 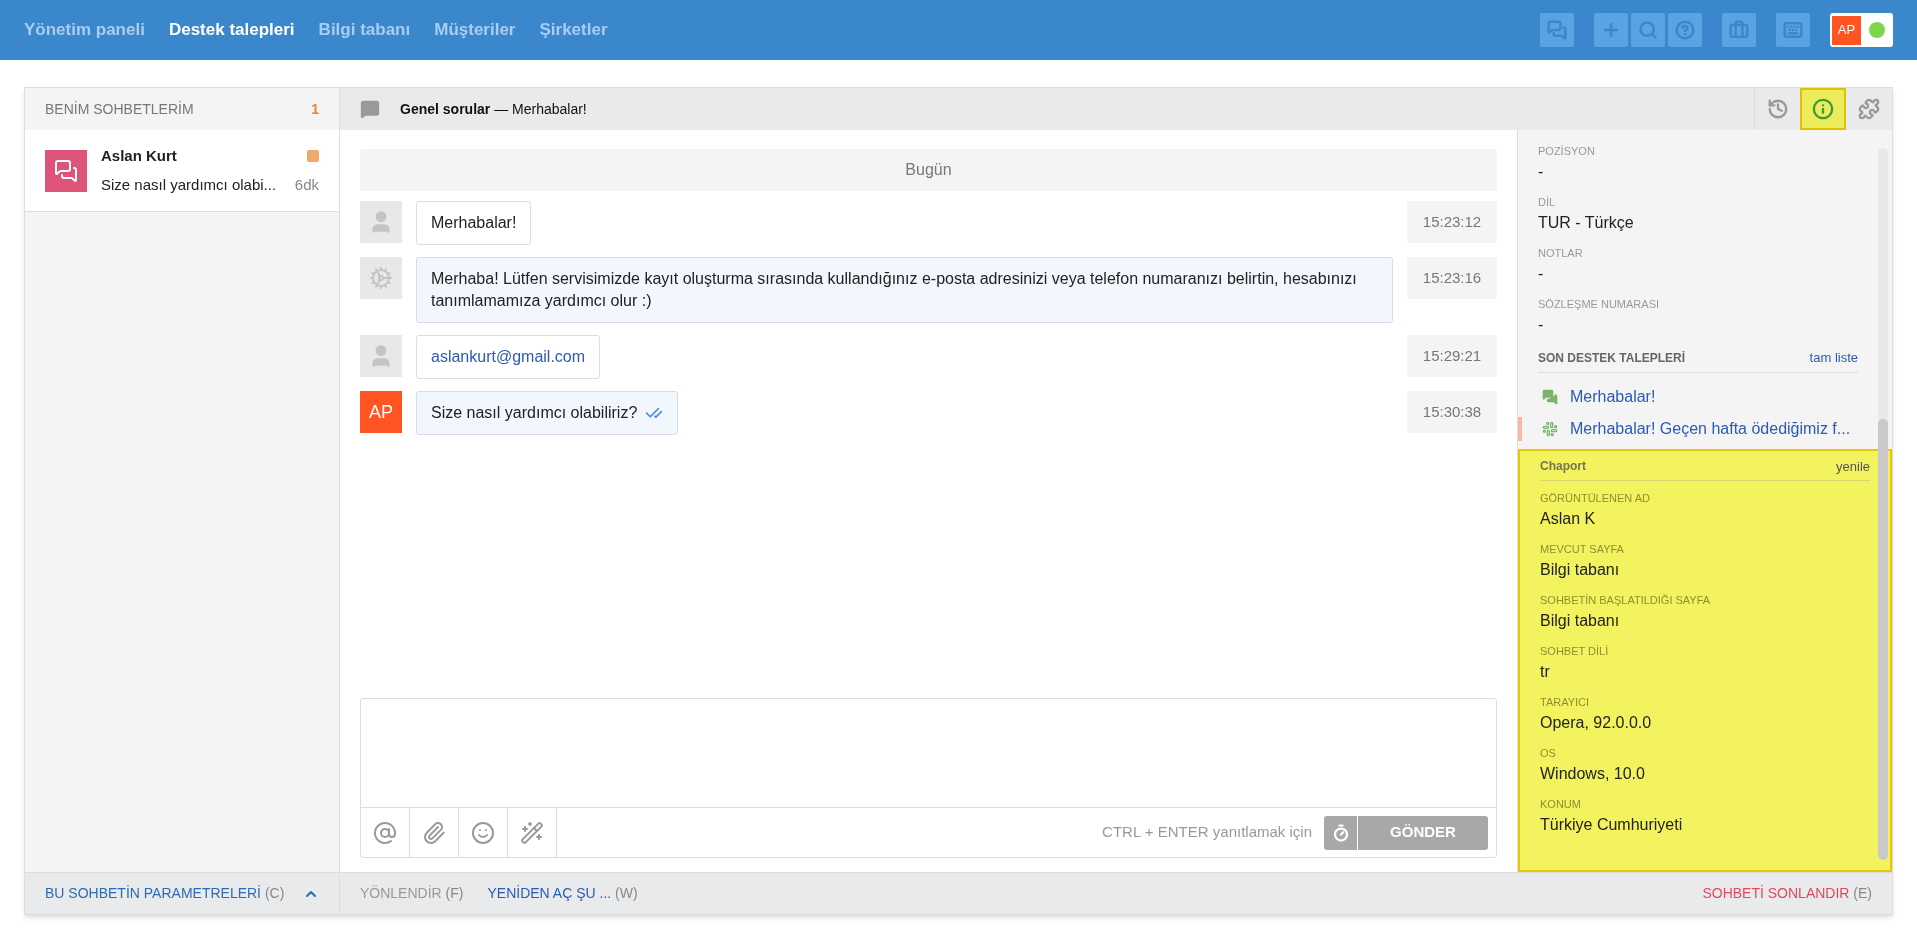 What do you see at coordinates (1563, 467) in the screenshot?
I see `integration-title: Chaport` at bounding box center [1563, 467].